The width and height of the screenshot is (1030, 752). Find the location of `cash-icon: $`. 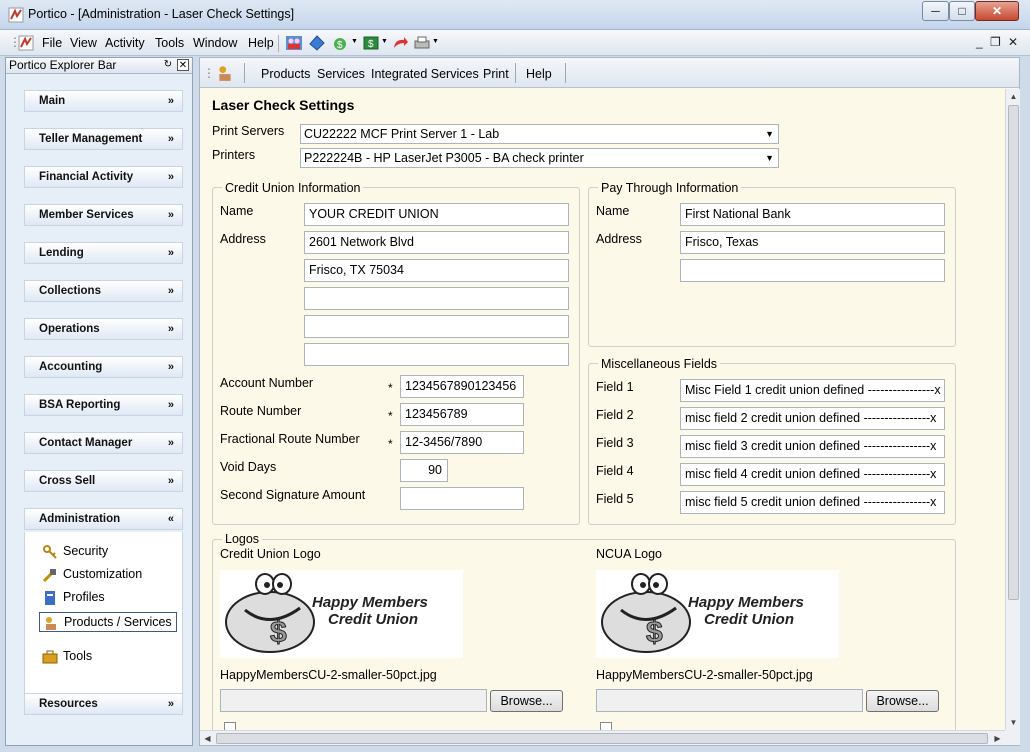

cash-icon: $ is located at coordinates (341, 43).